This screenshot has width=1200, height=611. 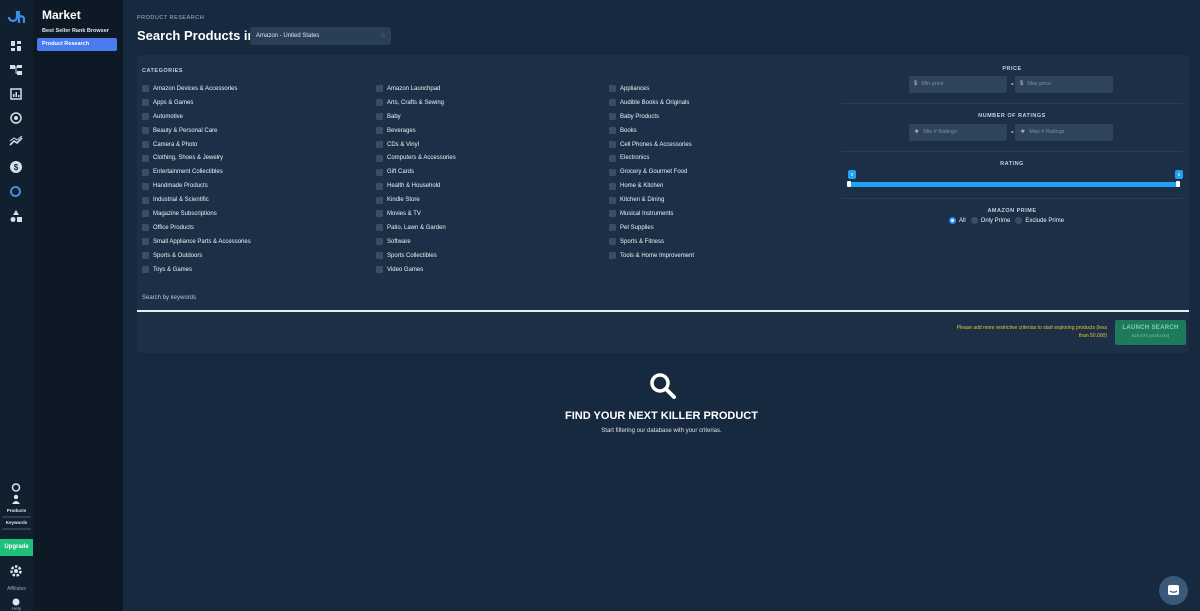 I want to click on keyword-search-input: Search by keywords, so click(x=169, y=298).